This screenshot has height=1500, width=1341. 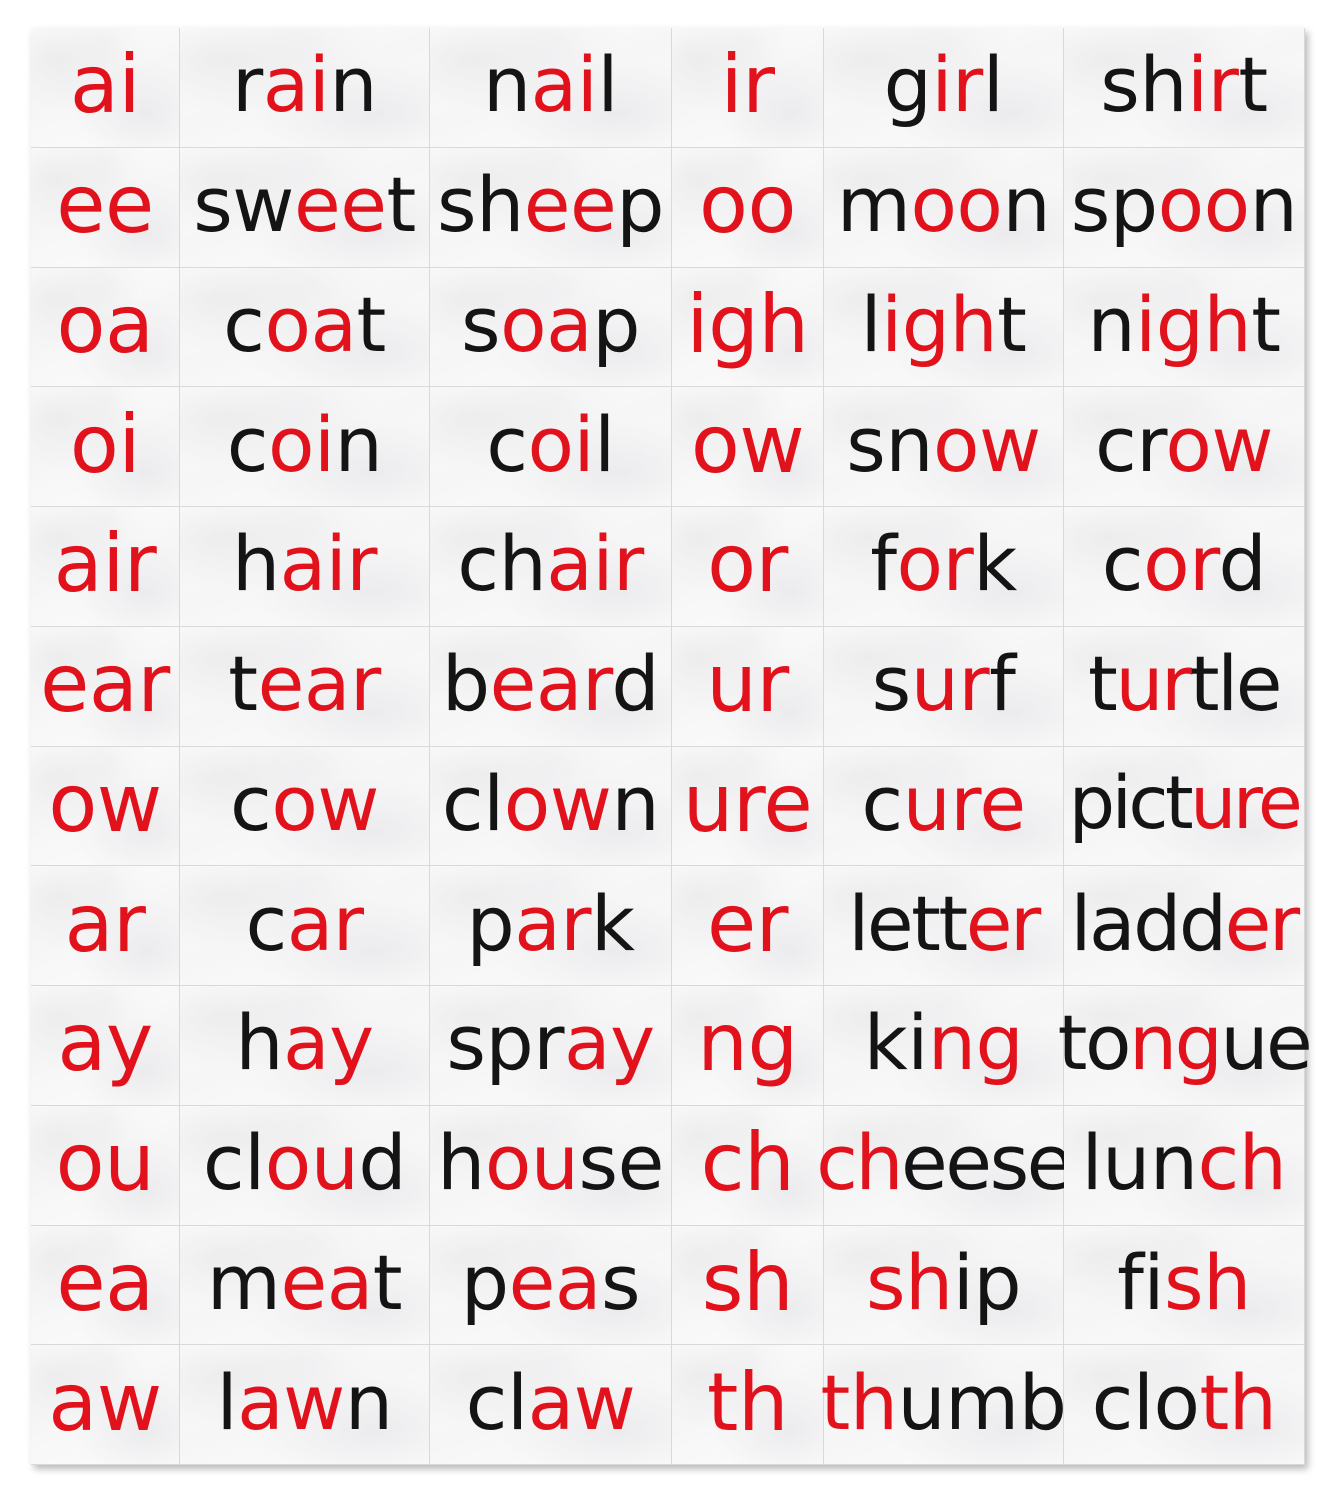 I want to click on grapheme-card-ai: ai, so click(x=105, y=87).